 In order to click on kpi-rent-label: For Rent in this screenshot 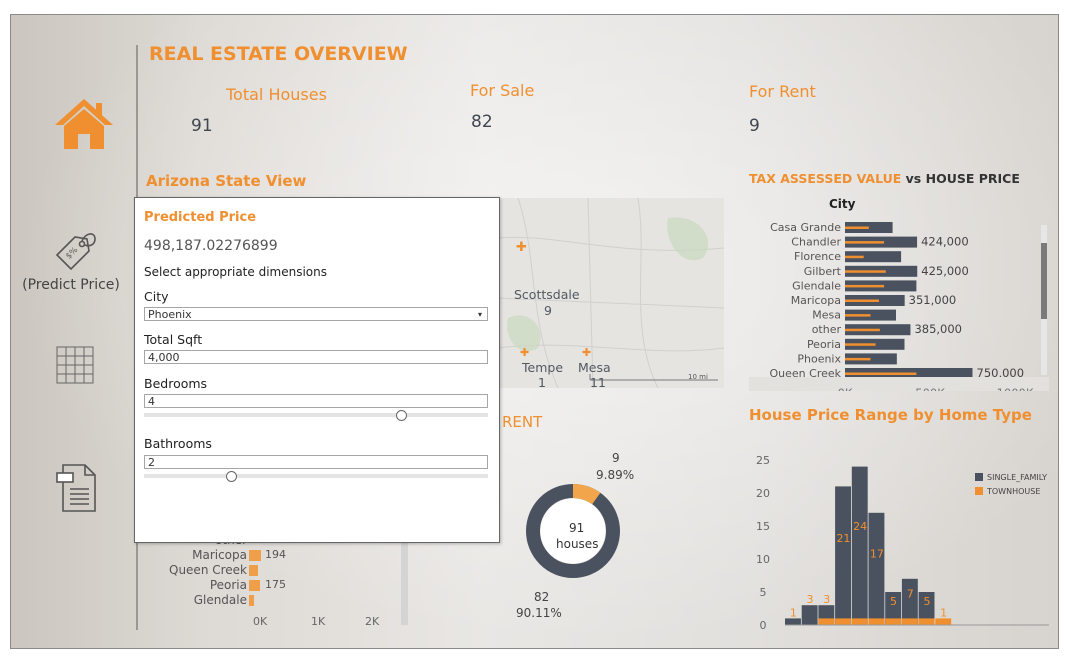, I will do `click(782, 91)`.